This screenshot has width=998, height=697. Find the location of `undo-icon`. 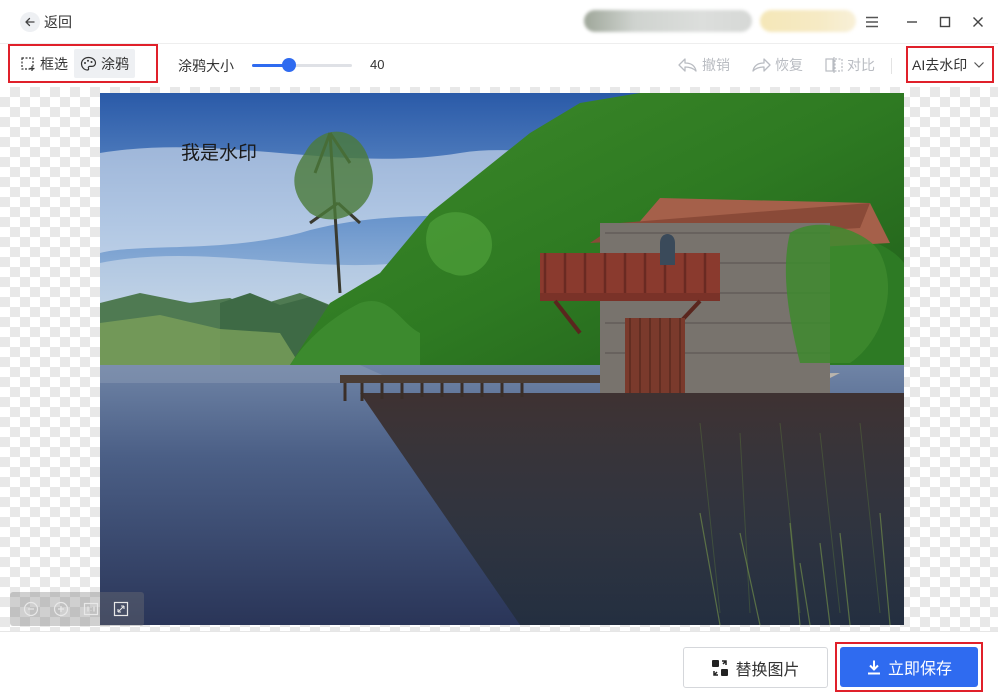

undo-icon is located at coordinates (688, 65).